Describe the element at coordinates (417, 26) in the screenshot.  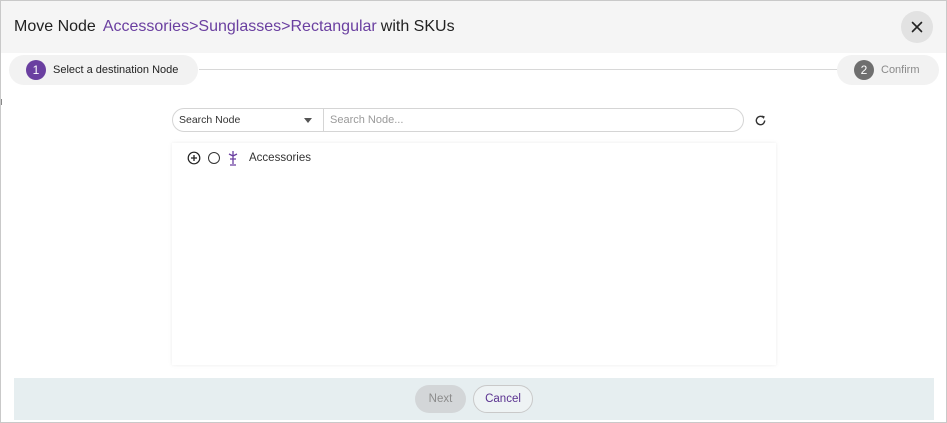
I see `title-suffix: with SKUs` at that location.